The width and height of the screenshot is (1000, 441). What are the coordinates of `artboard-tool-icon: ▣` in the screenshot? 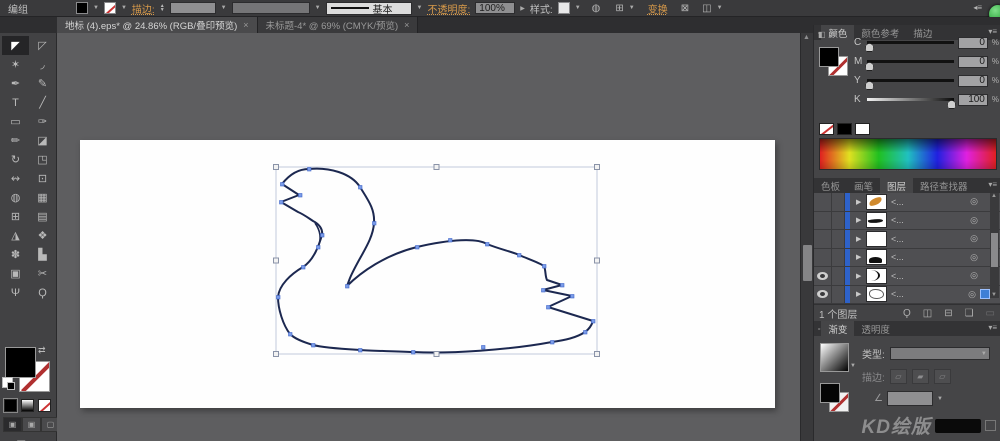 It's located at (15, 273).